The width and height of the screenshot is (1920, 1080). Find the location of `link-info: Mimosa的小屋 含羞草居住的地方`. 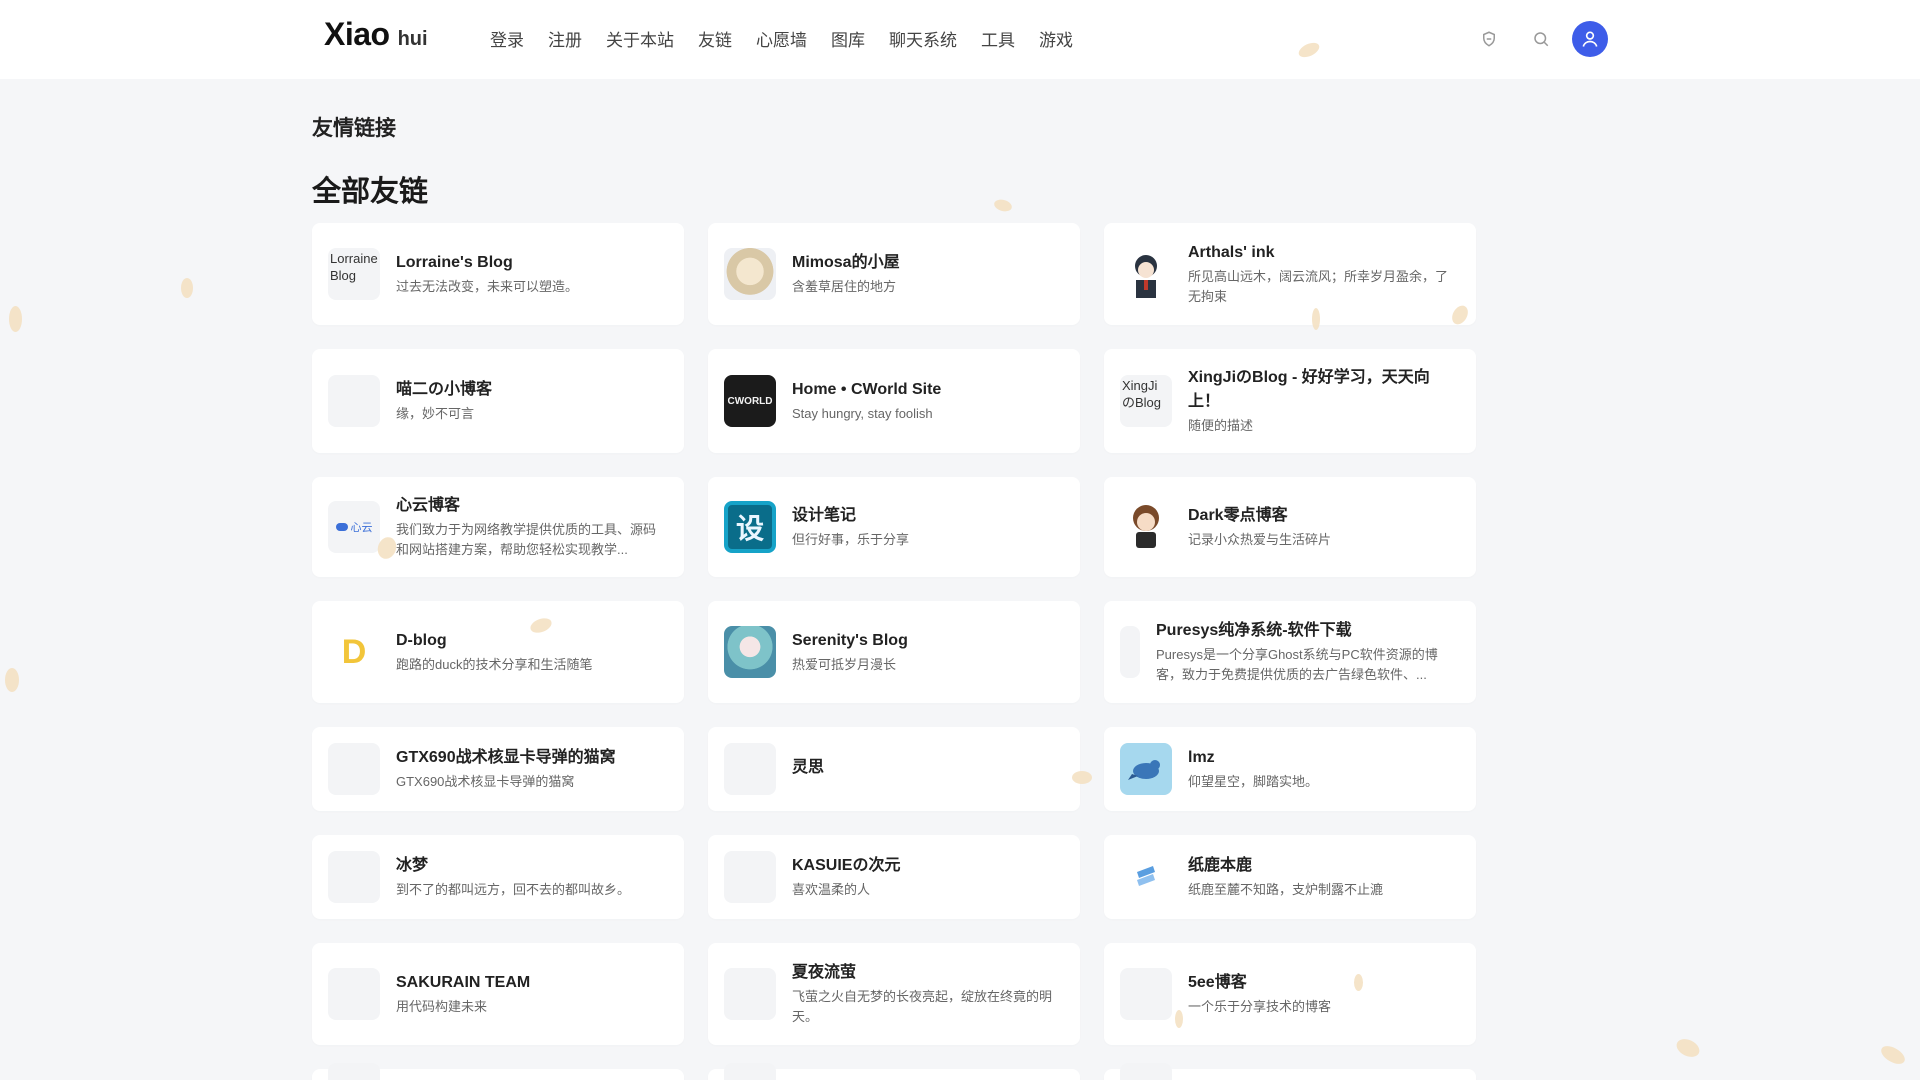

link-info: Mimosa的小屋 含羞草居住的地方 is located at coordinates (928, 274).